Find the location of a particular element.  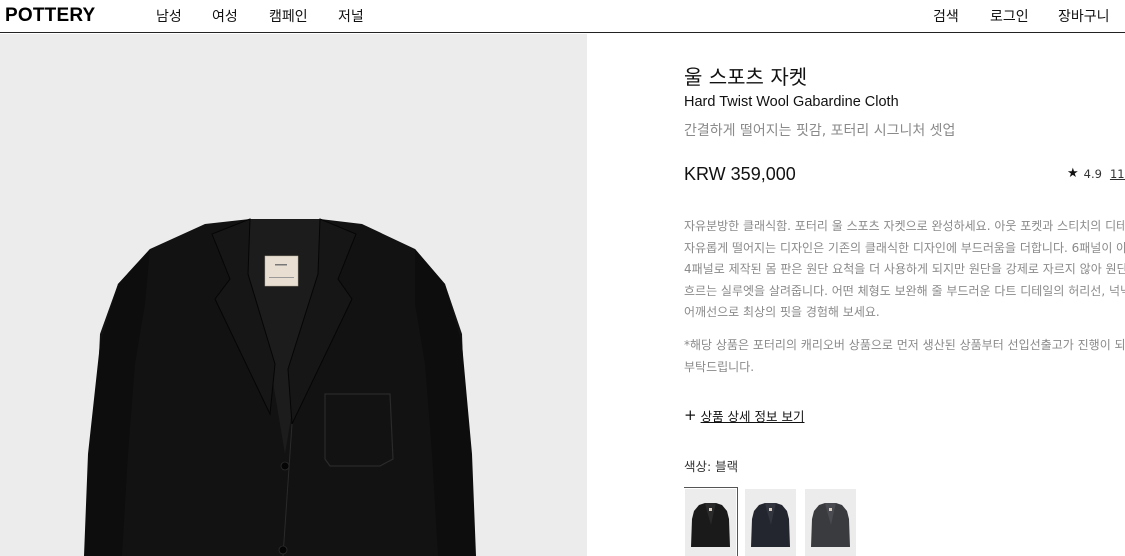

product-price: KRW 359,000 is located at coordinates (740, 174).